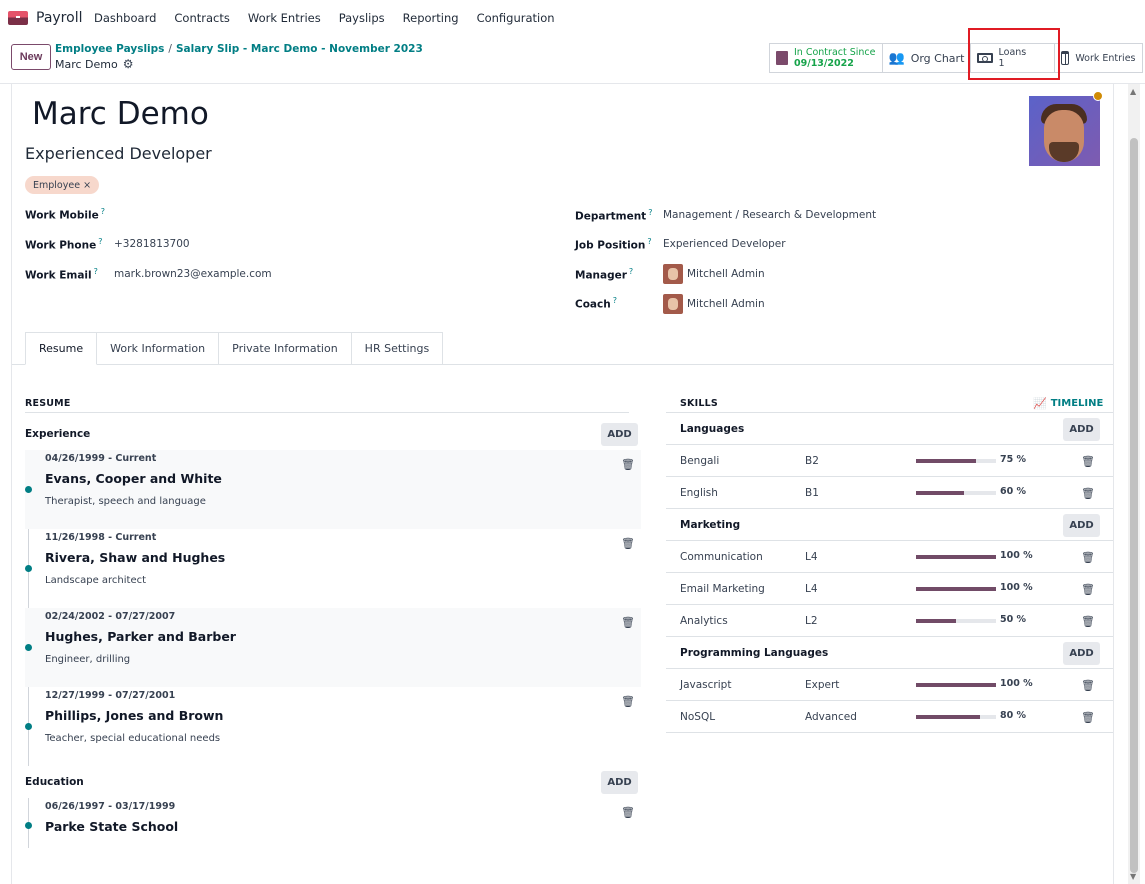  Describe the element at coordinates (88, 659) in the screenshot. I see `resume-line-description: Engineer, drilling` at that location.